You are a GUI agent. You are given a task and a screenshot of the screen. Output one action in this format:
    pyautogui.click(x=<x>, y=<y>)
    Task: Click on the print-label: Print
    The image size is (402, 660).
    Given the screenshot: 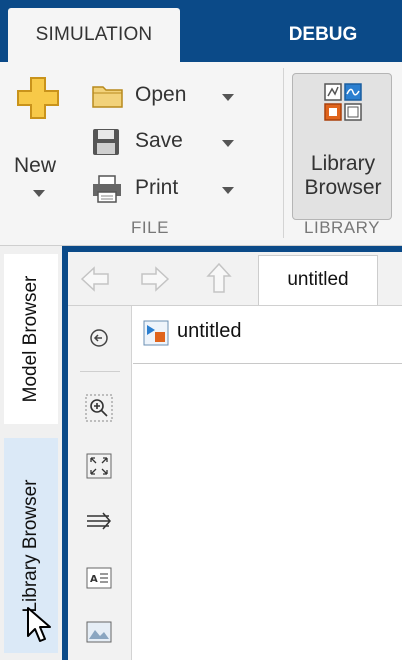 What is the action you would take?
    pyautogui.click(x=157, y=187)
    